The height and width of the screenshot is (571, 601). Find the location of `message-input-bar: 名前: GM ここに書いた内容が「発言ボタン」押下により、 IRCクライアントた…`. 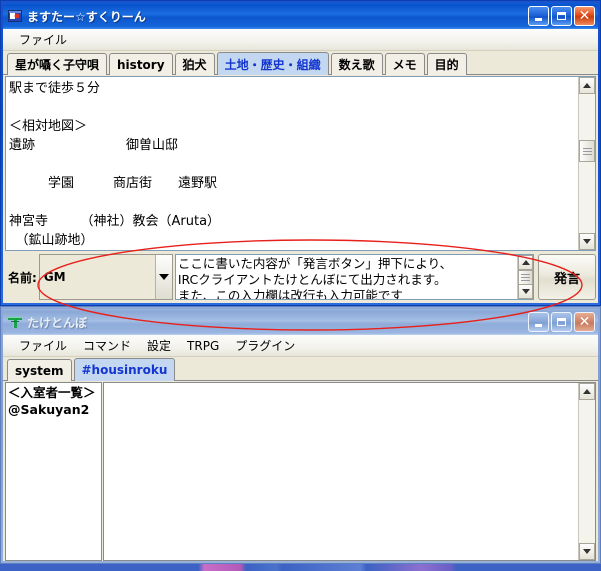

message-input-bar: 名前: GM ここに書いた内容が「発言ボタン」押下により、 IRCクライアントた… is located at coordinates (300, 277).